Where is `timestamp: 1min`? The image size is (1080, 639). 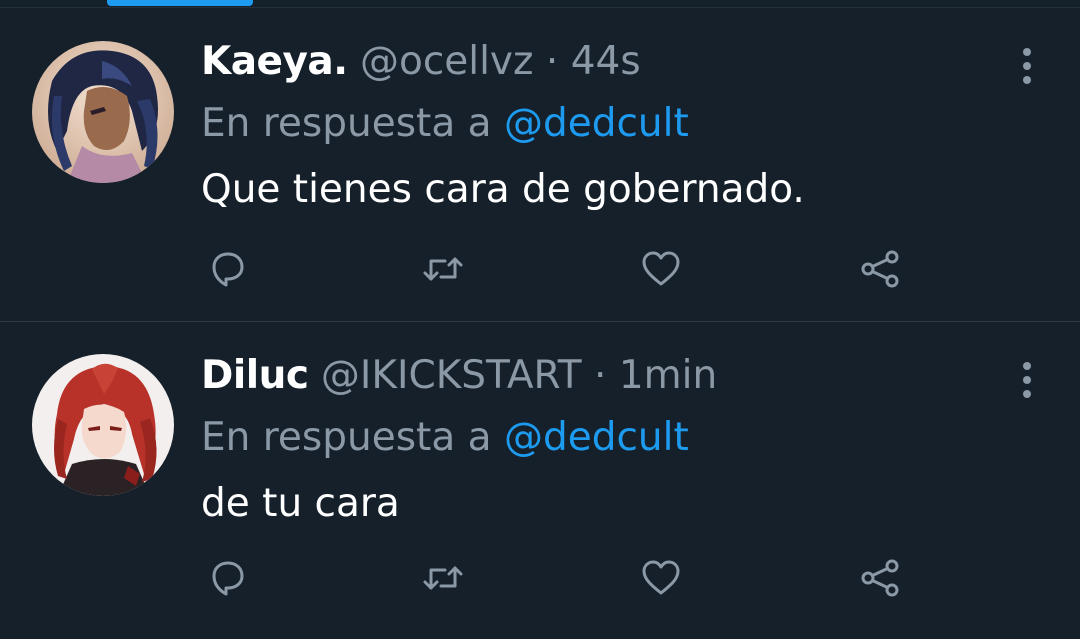 timestamp: 1min is located at coordinates (668, 375).